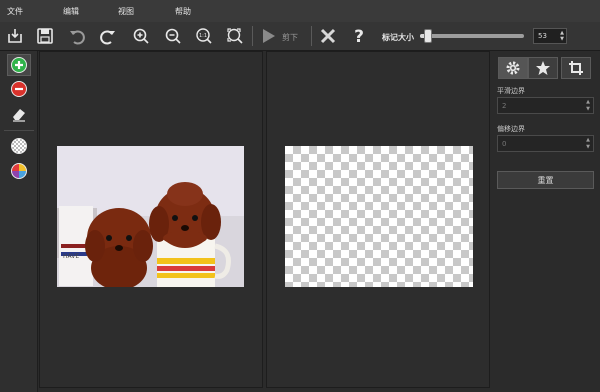 The width and height of the screenshot is (600, 392). I want to click on import-button, so click(15, 36).